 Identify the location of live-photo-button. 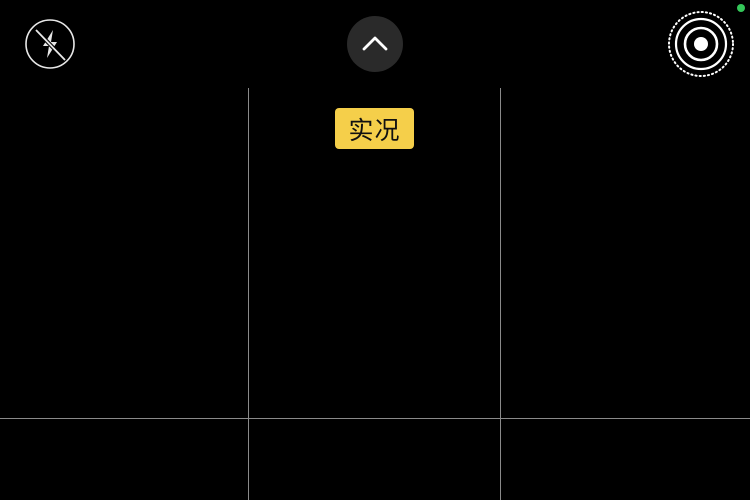
(701, 44).